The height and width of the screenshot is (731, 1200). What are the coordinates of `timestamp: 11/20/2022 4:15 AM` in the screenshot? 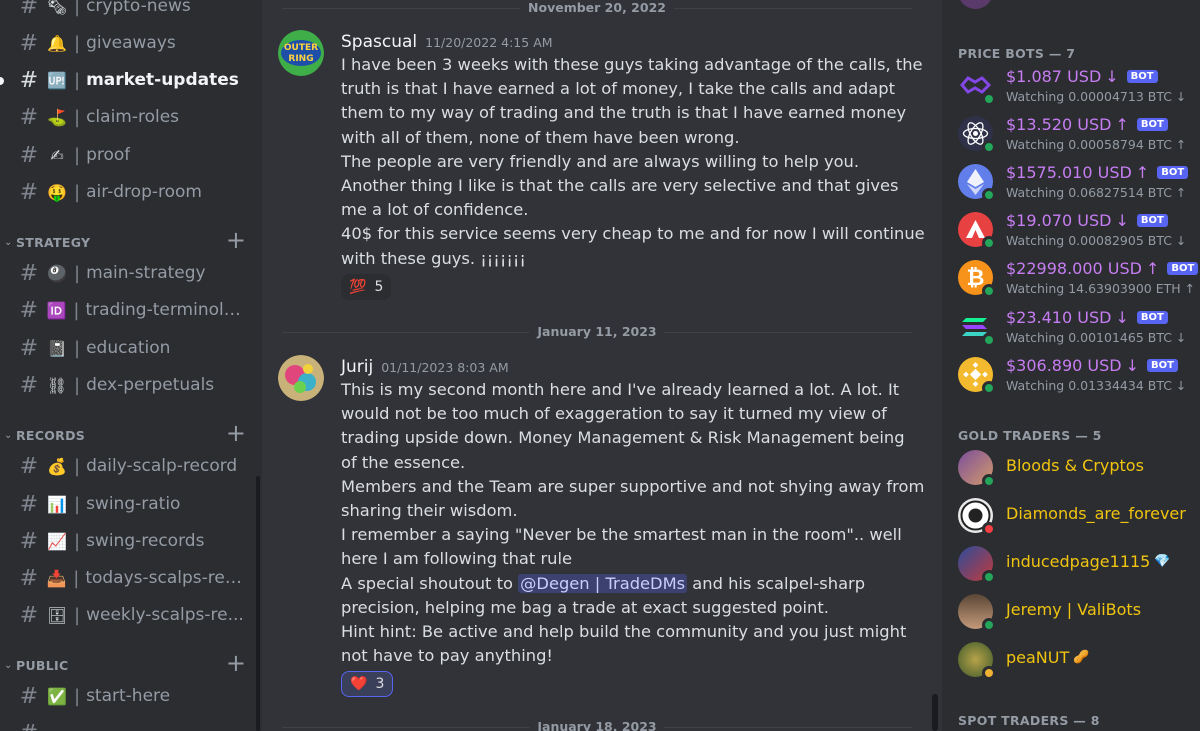 It's located at (489, 42).